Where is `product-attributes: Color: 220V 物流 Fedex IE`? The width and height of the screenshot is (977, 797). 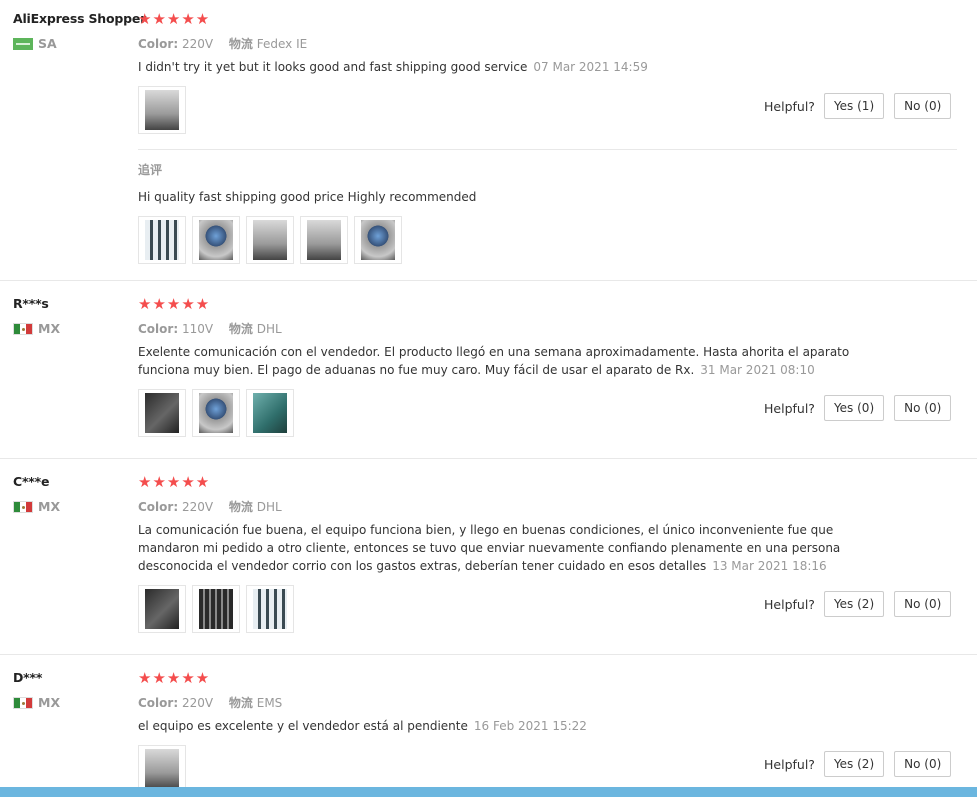 product-attributes: Color: 220V 物流 Fedex IE is located at coordinates (228, 43).